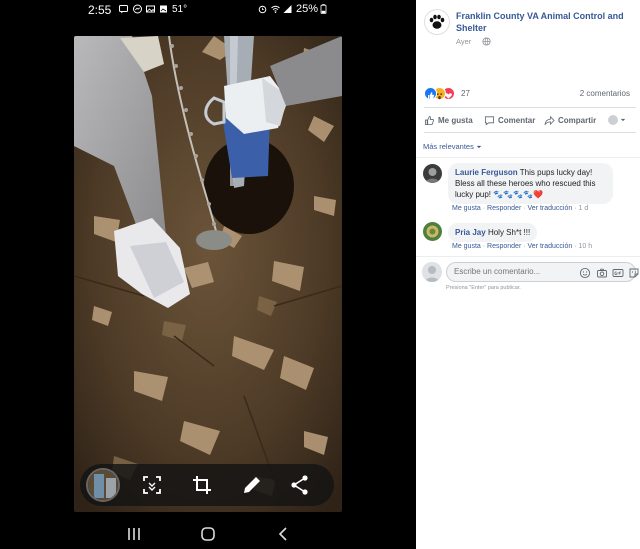 The height and width of the screenshot is (549, 640). What do you see at coordinates (448, 146) in the screenshot?
I see `comment-sort-label: Más relevantes` at bounding box center [448, 146].